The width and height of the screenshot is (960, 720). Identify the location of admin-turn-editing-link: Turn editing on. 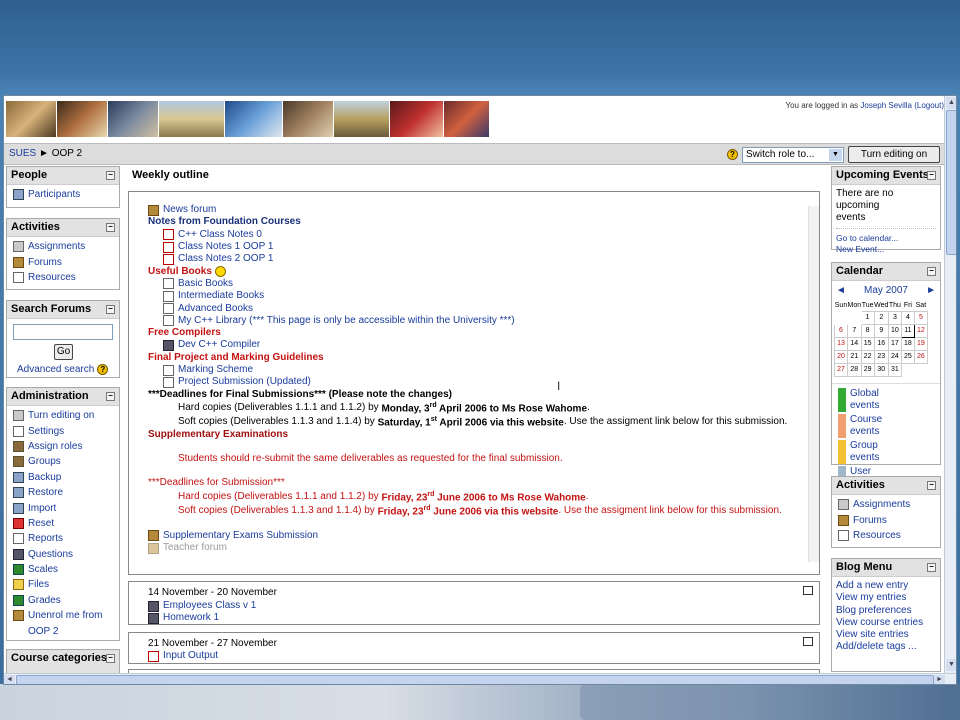
(61, 415).